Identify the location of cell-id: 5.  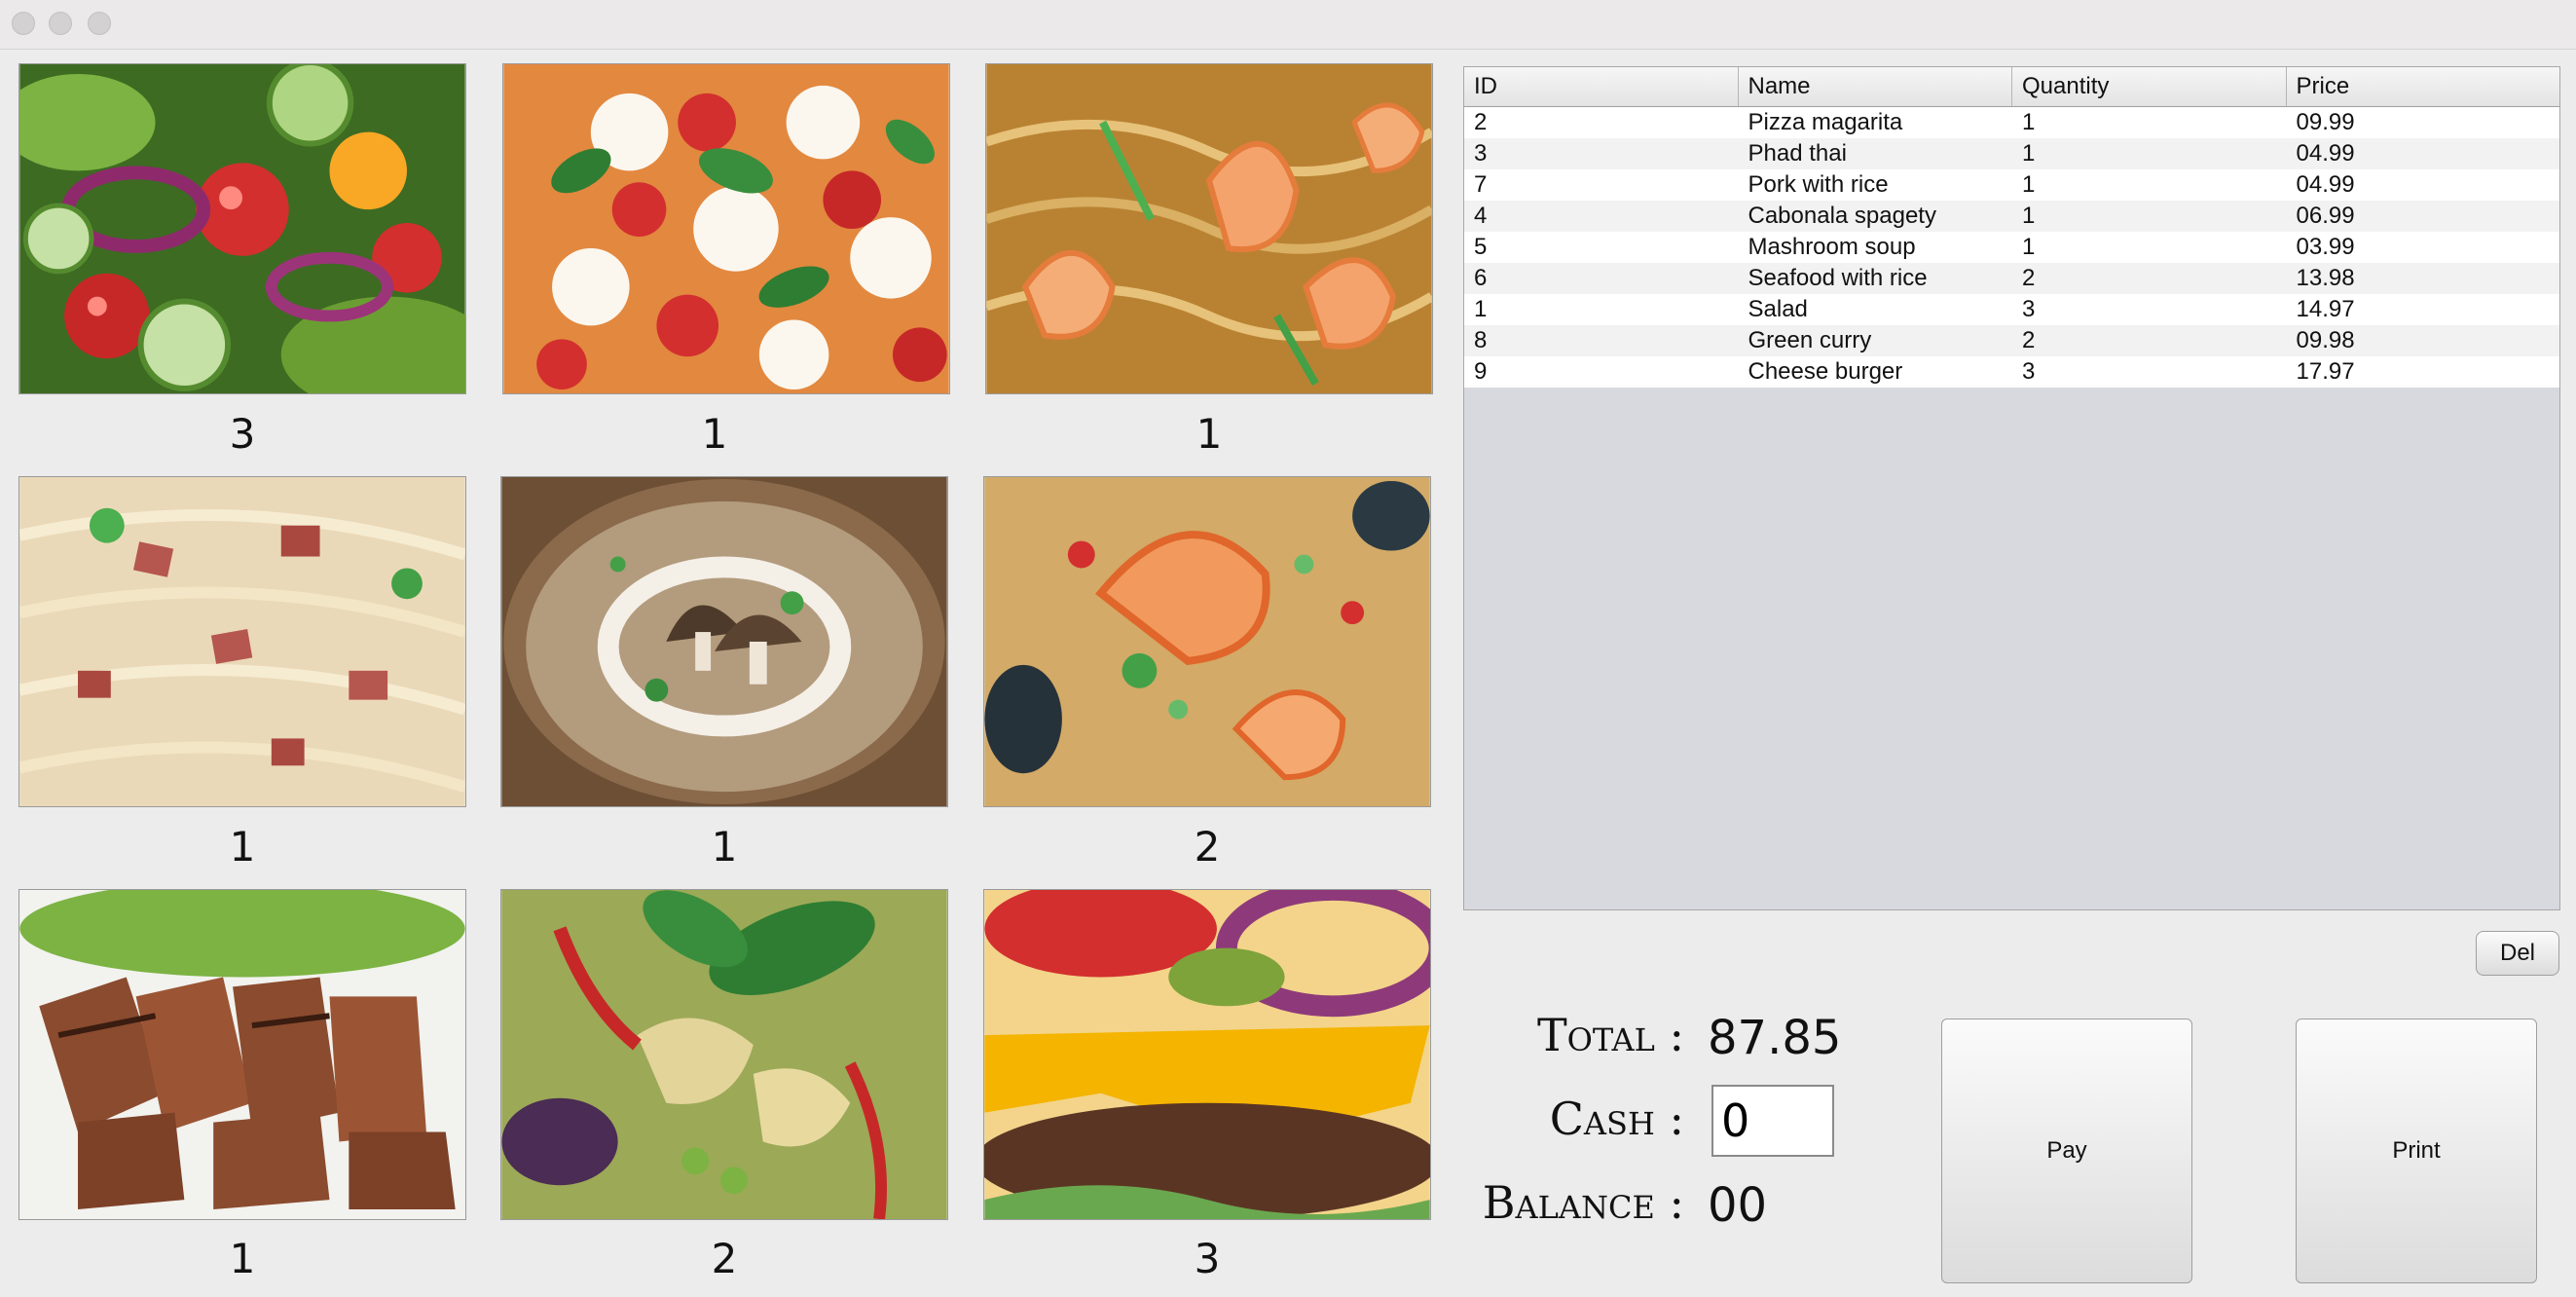
(1481, 247).